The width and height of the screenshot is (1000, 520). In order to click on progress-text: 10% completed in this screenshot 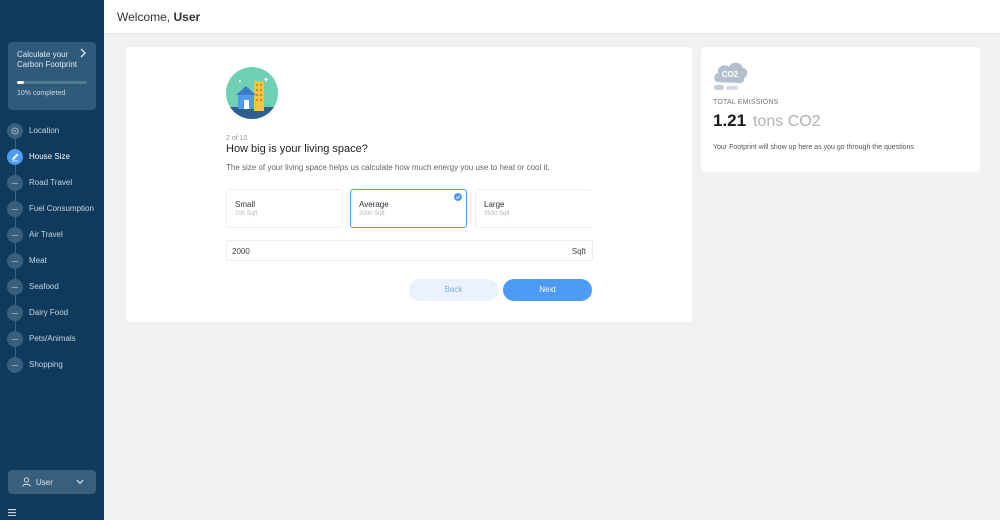, I will do `click(41, 93)`.